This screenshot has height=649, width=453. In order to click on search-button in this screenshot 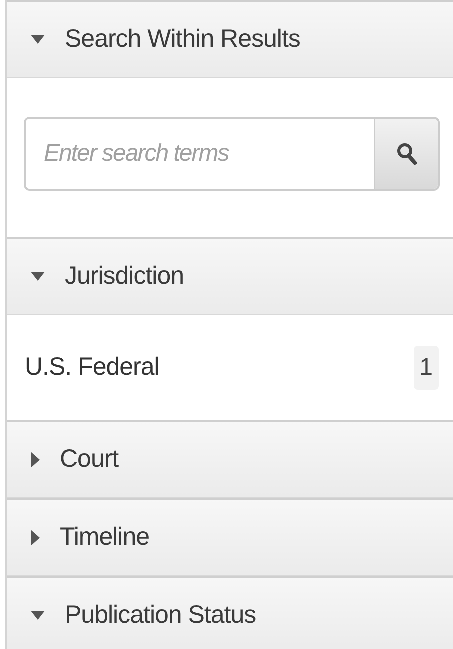, I will do `click(406, 154)`.